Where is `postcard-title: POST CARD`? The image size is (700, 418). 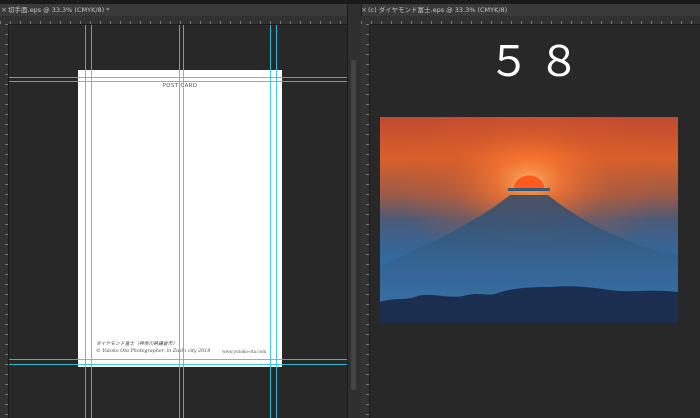
postcard-title: POST CARD is located at coordinates (180, 86).